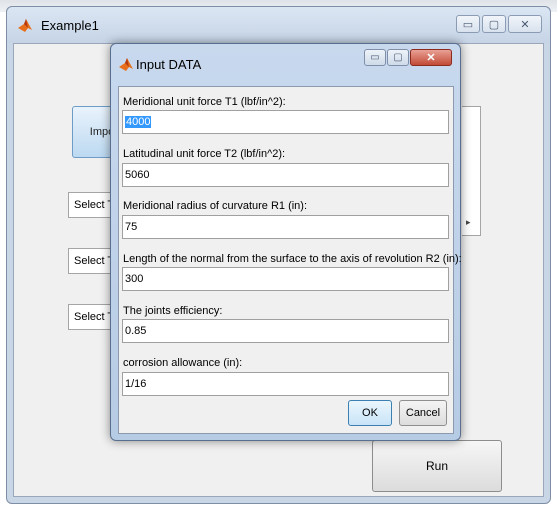 The image size is (557, 510). What do you see at coordinates (278, 25) in the screenshot?
I see `main-title-bar: Example1 ▭ ▢ ✕` at bounding box center [278, 25].